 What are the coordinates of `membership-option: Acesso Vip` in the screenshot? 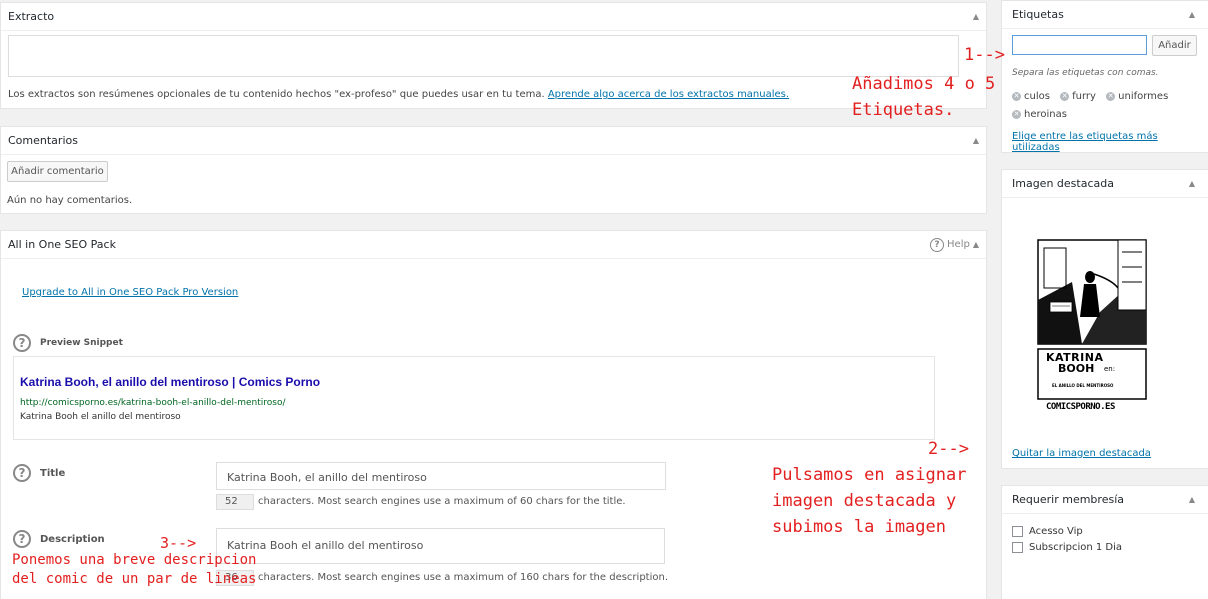 It's located at (1067, 531).